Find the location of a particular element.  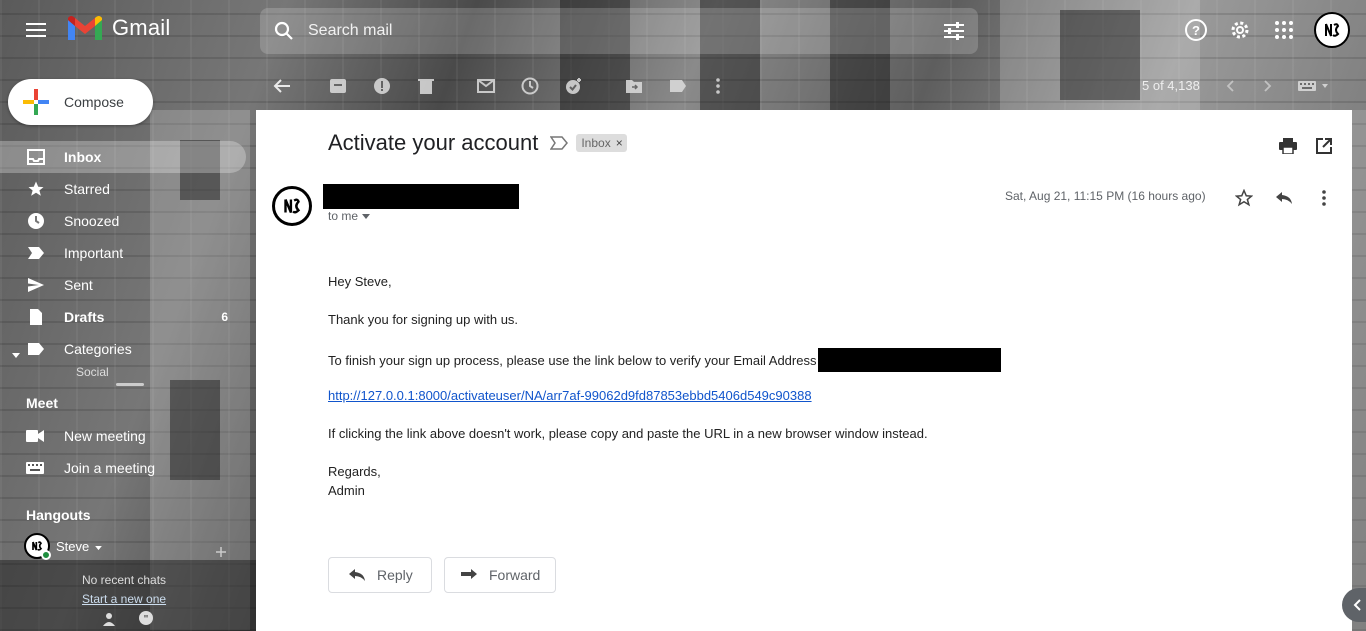

body-greeting: Hey Steve, is located at coordinates (360, 281).